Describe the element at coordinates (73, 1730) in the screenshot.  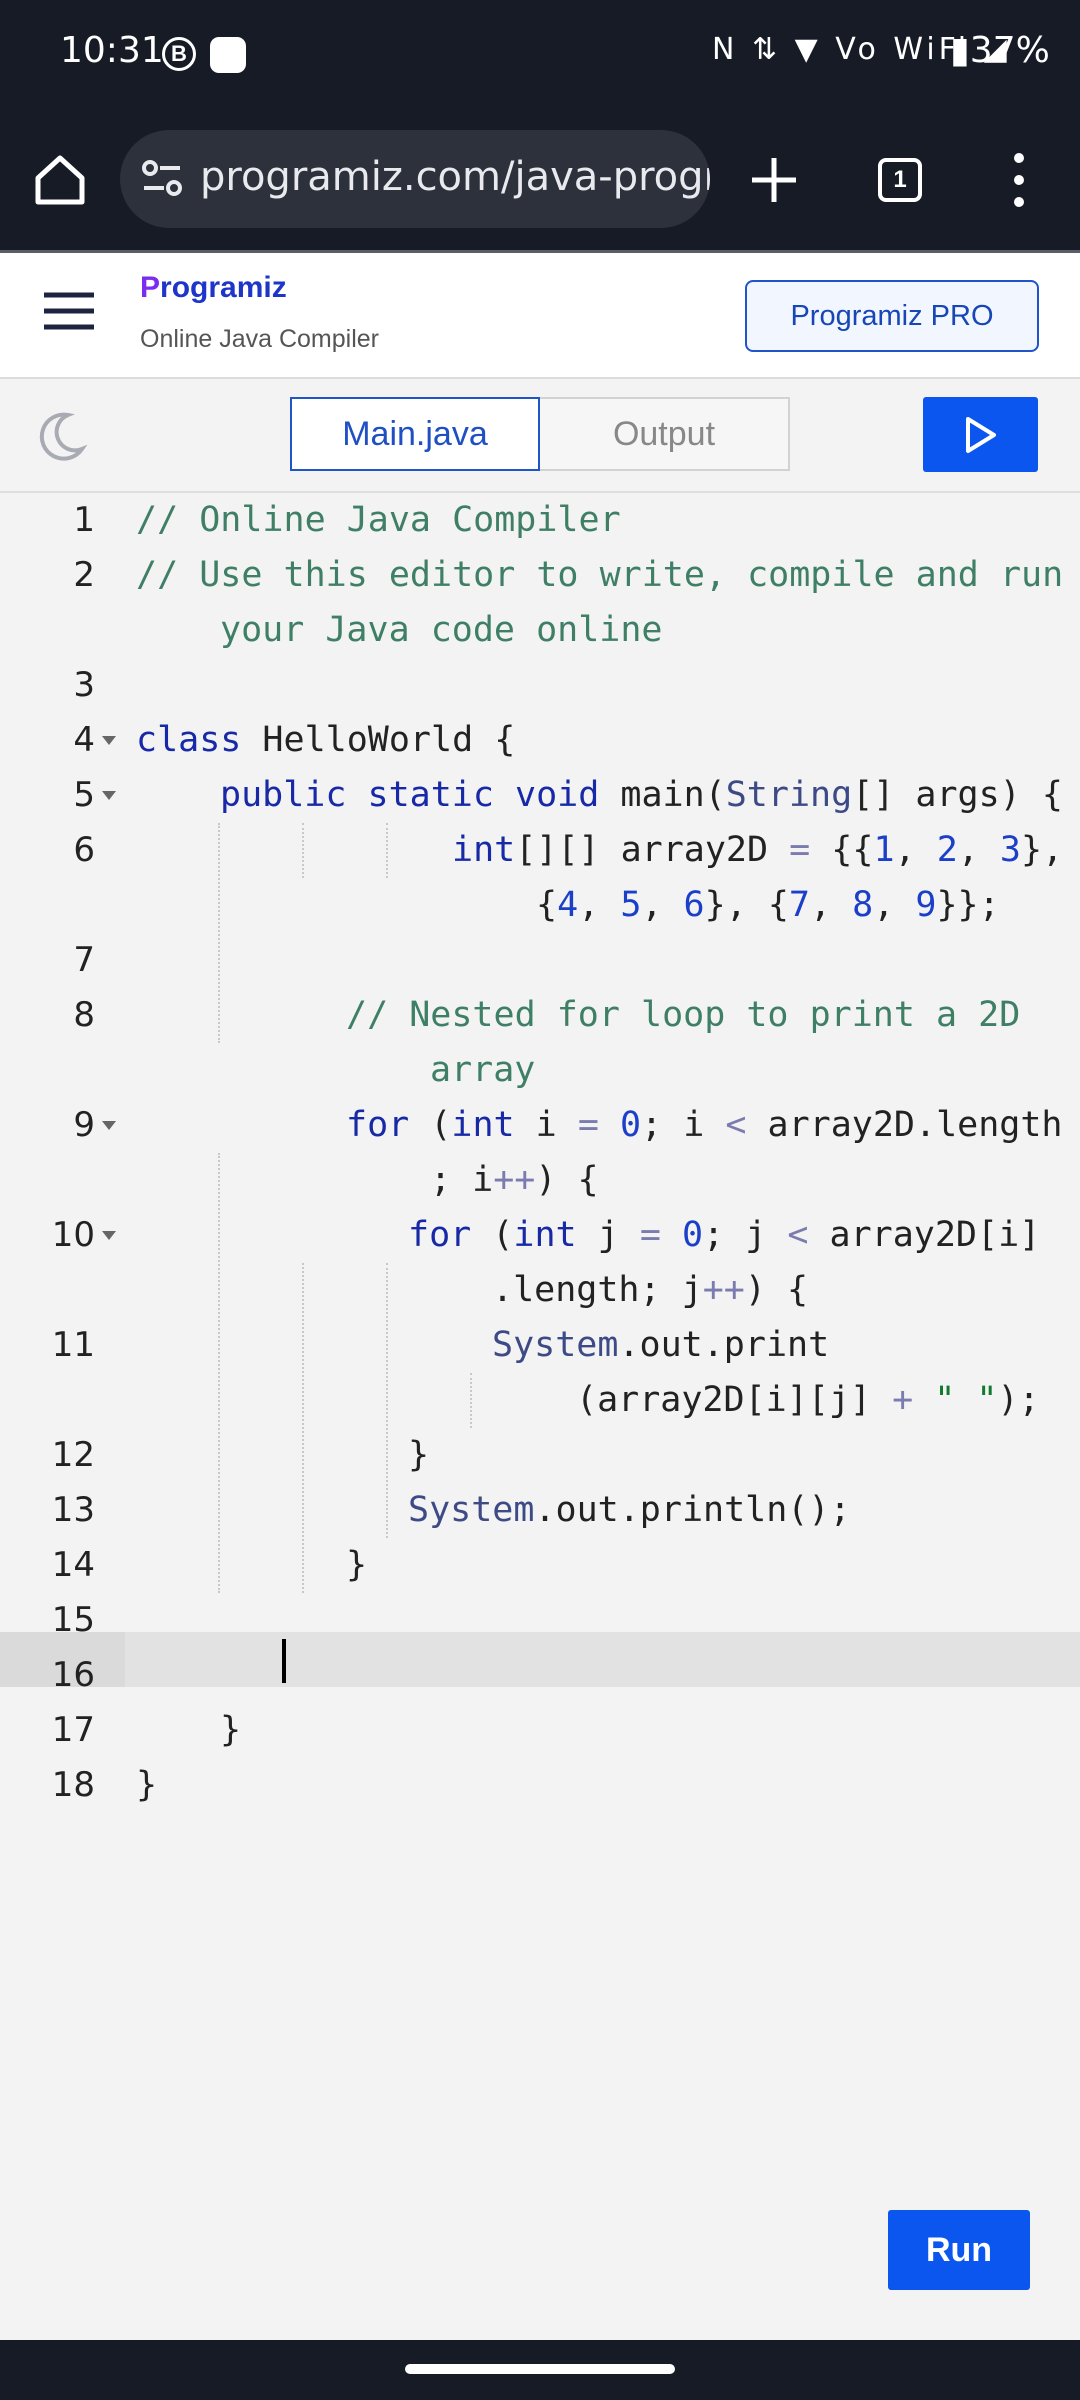
I see `line-number: 17` at that location.